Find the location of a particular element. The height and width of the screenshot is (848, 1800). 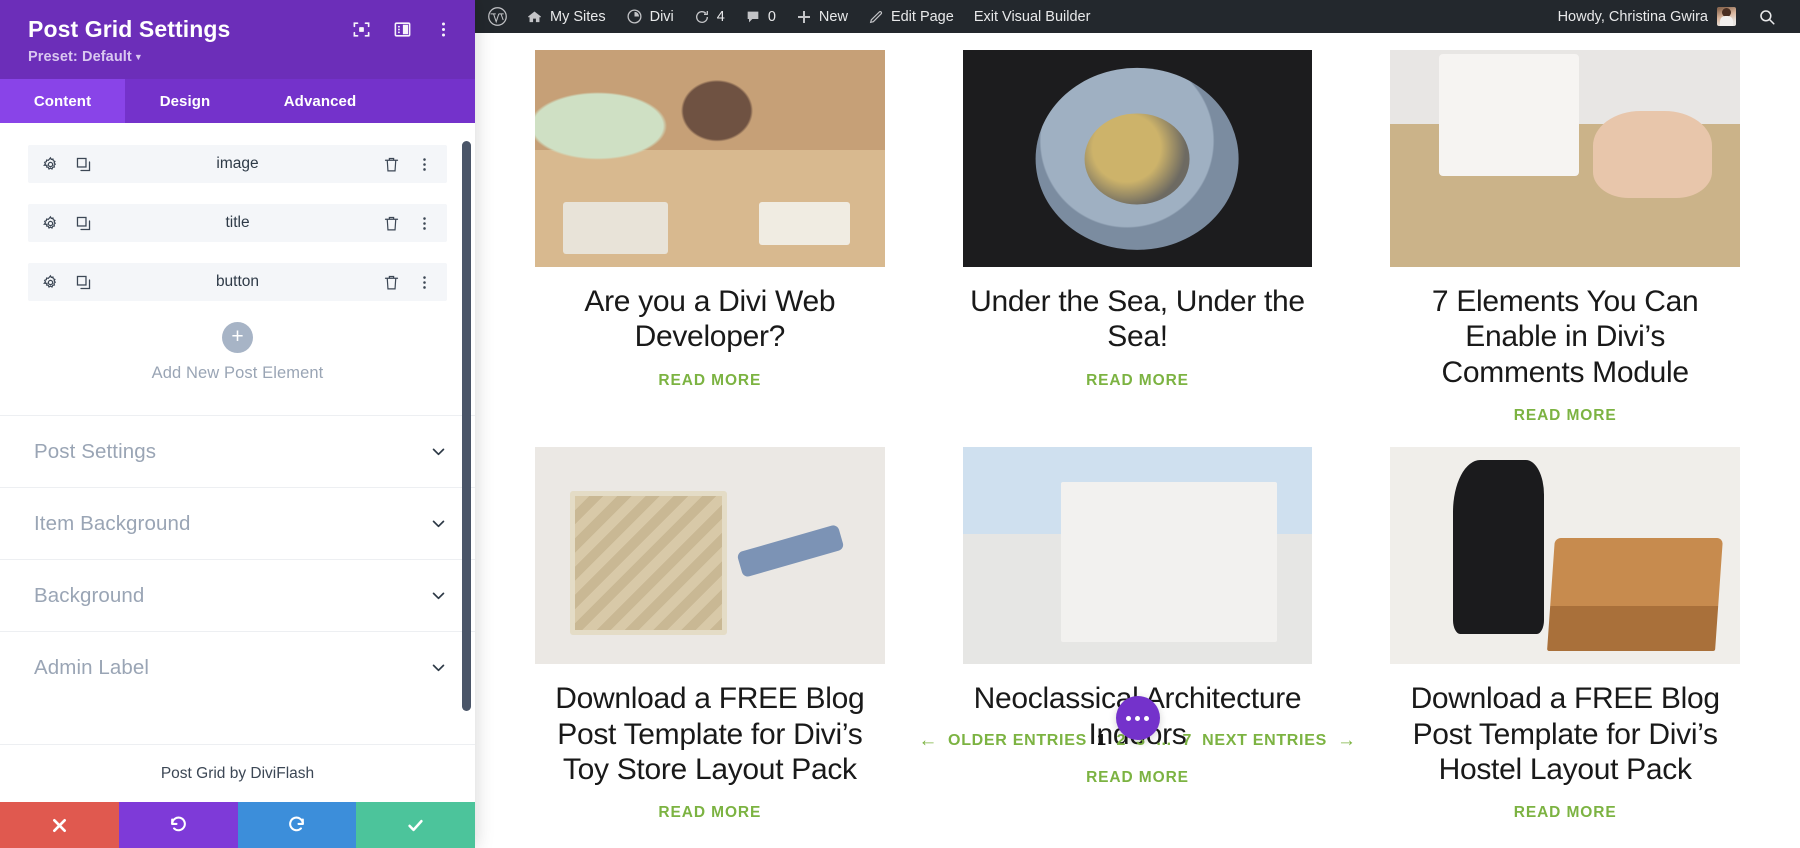

admin-bar-divi: Divi is located at coordinates (650, 16).